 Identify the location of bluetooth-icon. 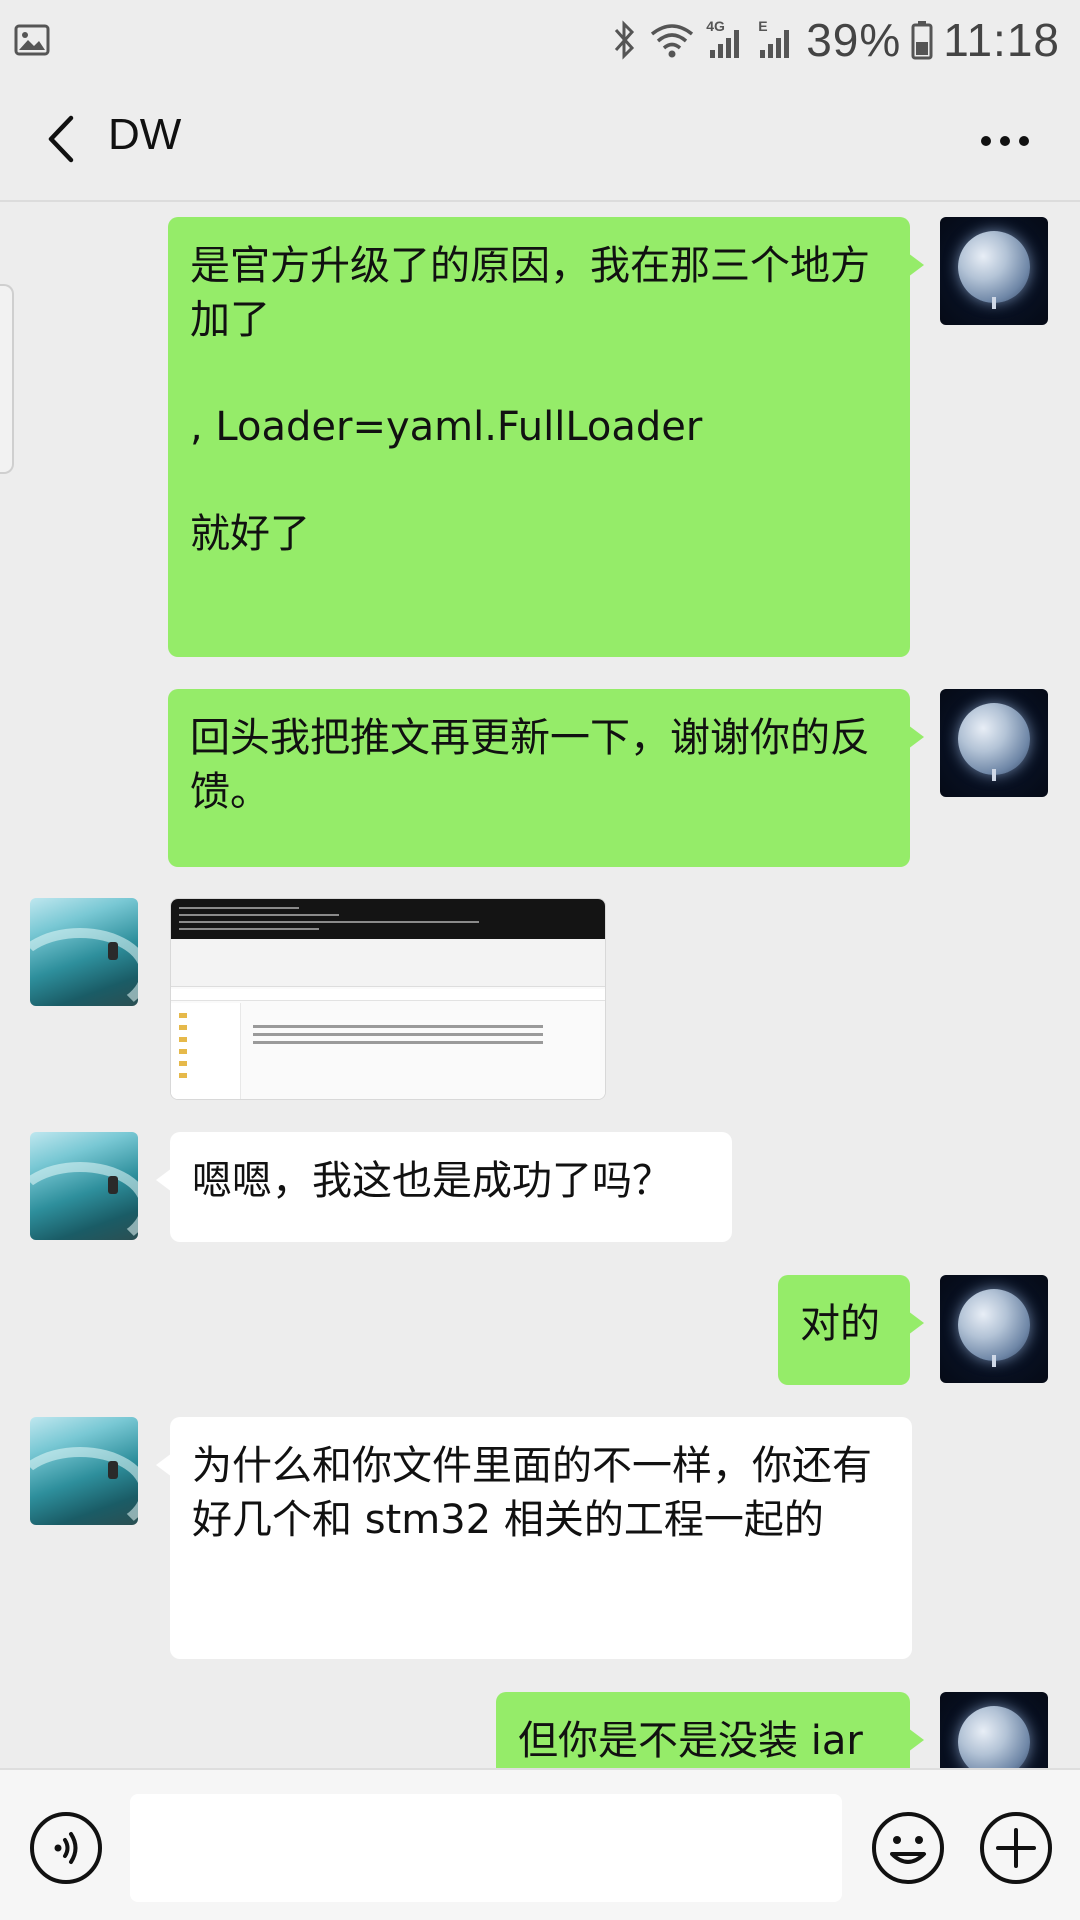
(625, 40).